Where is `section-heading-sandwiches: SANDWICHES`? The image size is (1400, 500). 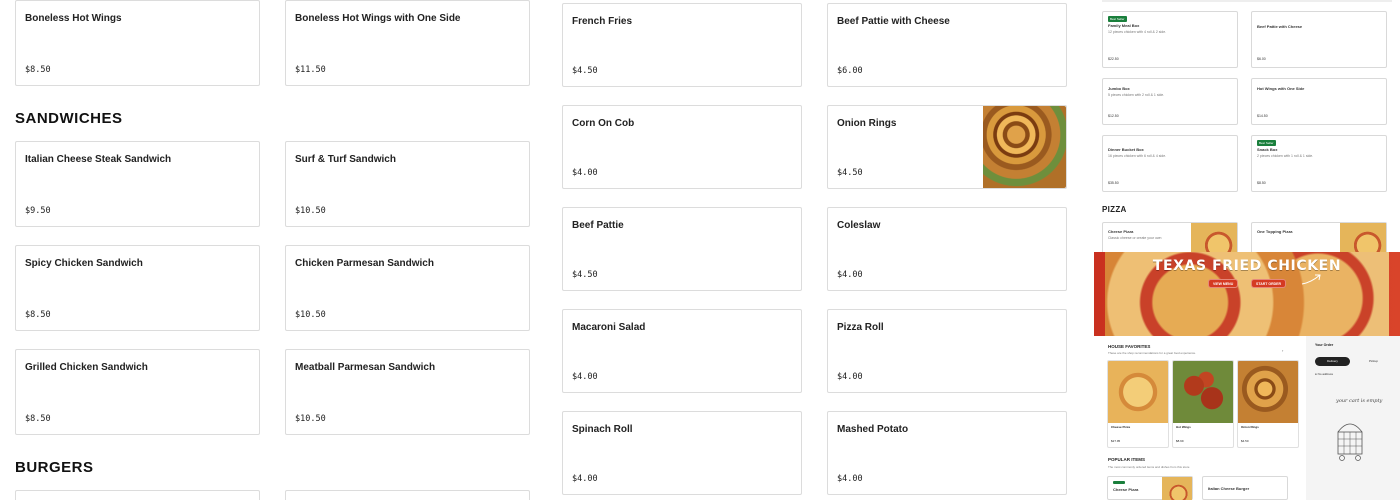 section-heading-sandwiches: SANDWICHES is located at coordinates (69, 118).